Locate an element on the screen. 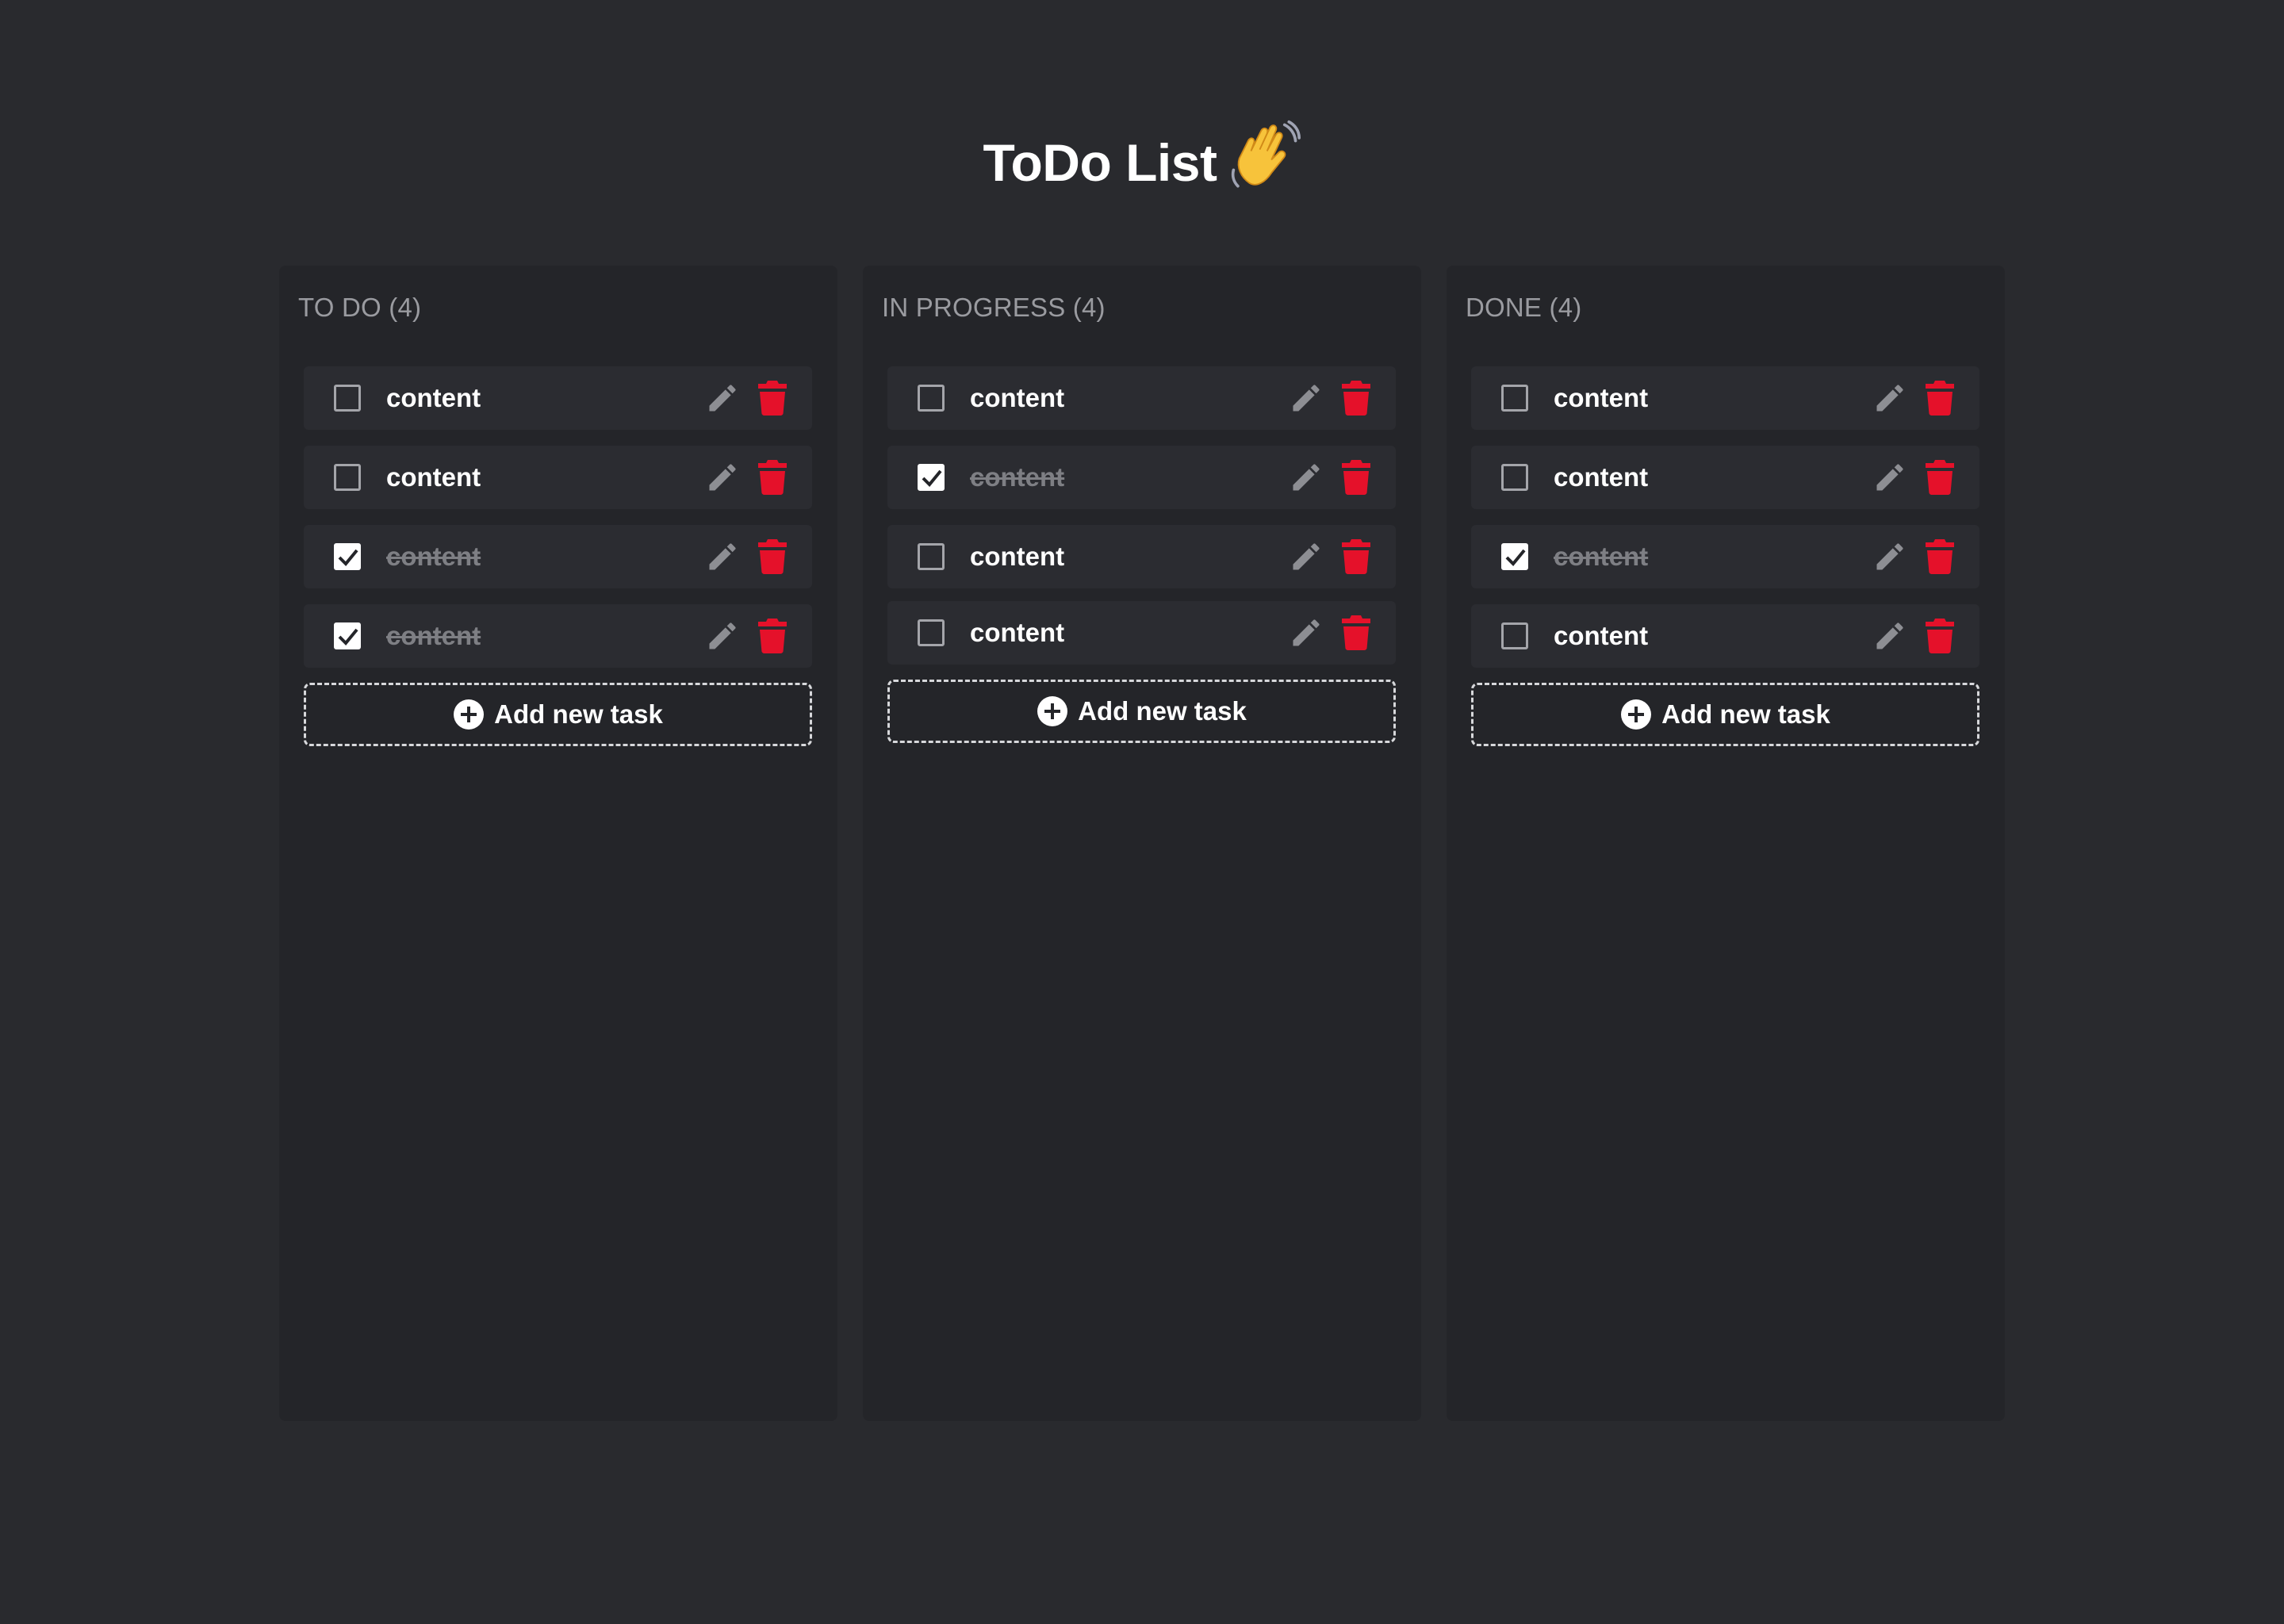 This screenshot has width=2284, height=1624. page-title: ToDo List is located at coordinates (1142, 162).